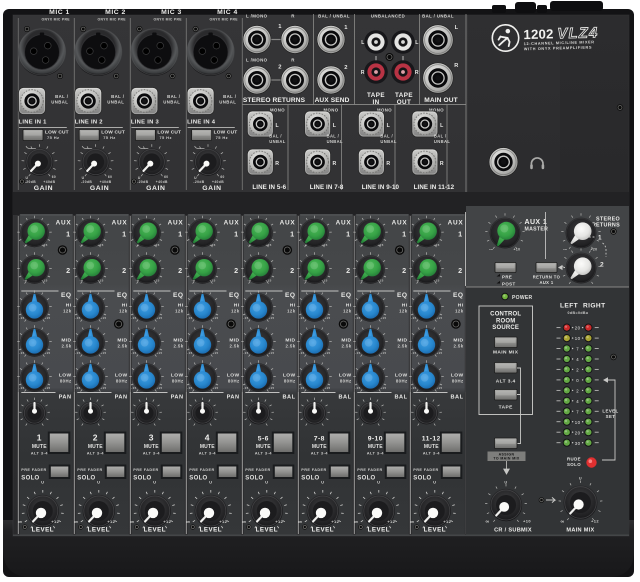  What do you see at coordinates (334, 16) in the screenshot?
I see `svg-text: BAL / UNBAL` at bounding box center [334, 16].